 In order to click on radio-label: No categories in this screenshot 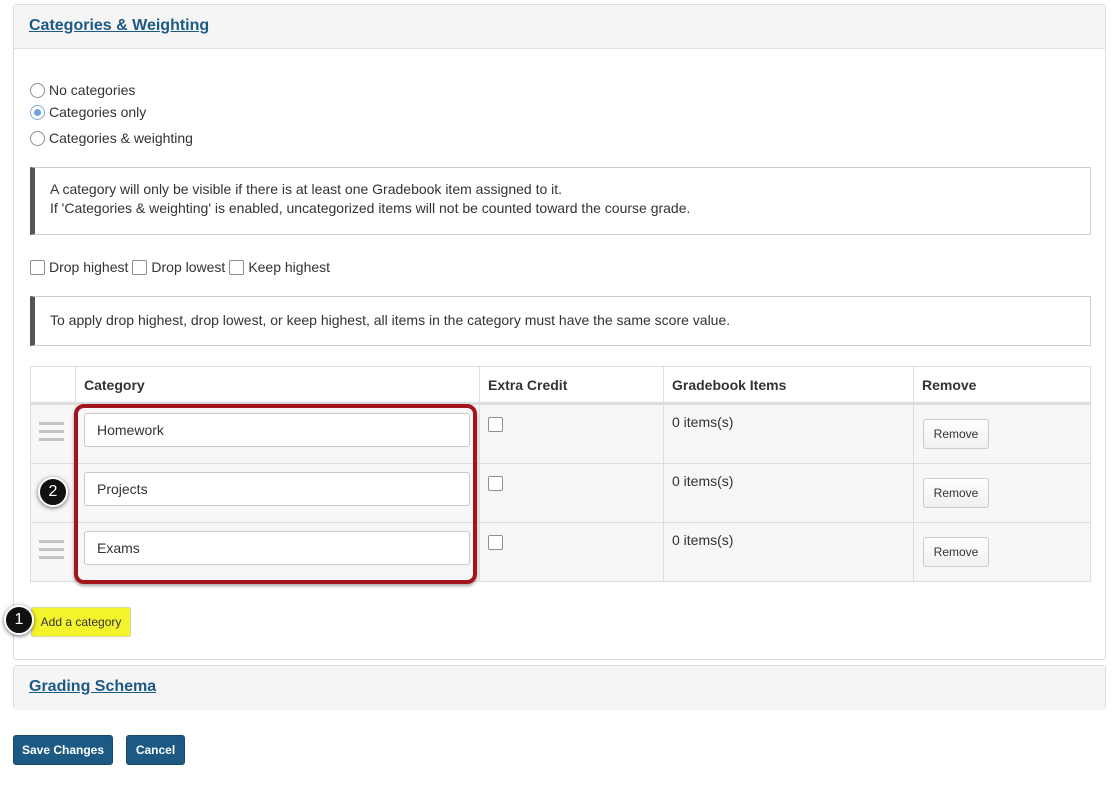, I will do `click(92, 90)`.